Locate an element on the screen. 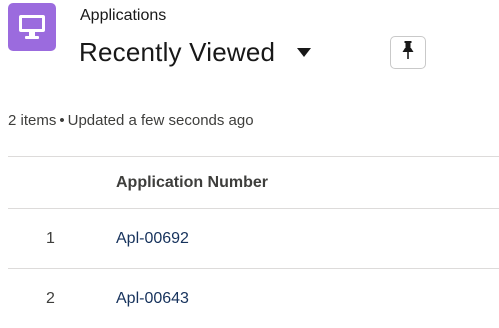 This screenshot has width=499, height=328. row-number: 1 is located at coordinates (50, 238).